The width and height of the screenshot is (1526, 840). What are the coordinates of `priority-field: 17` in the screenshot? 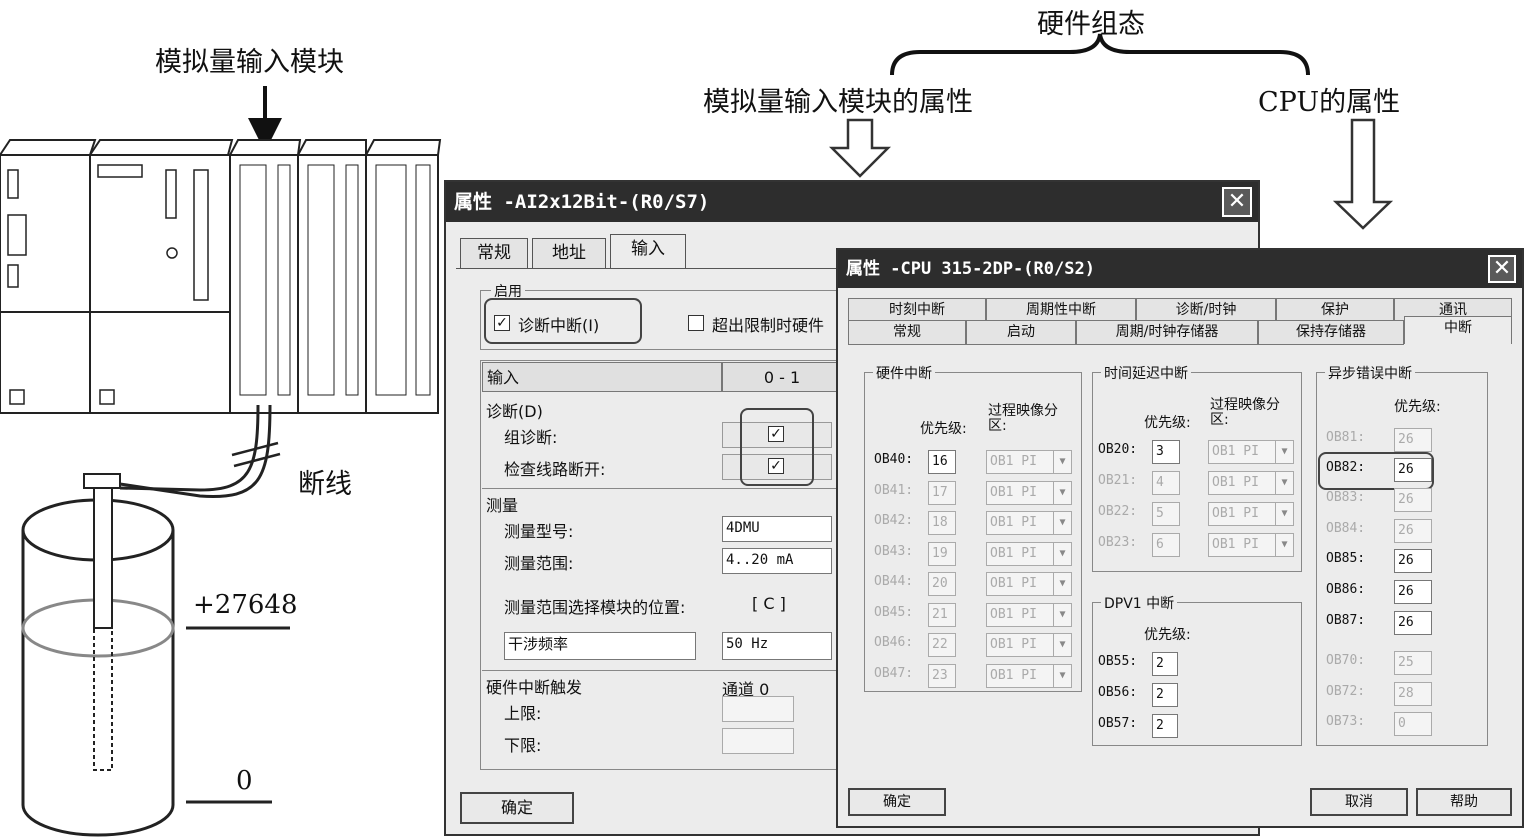 It's located at (942, 492).